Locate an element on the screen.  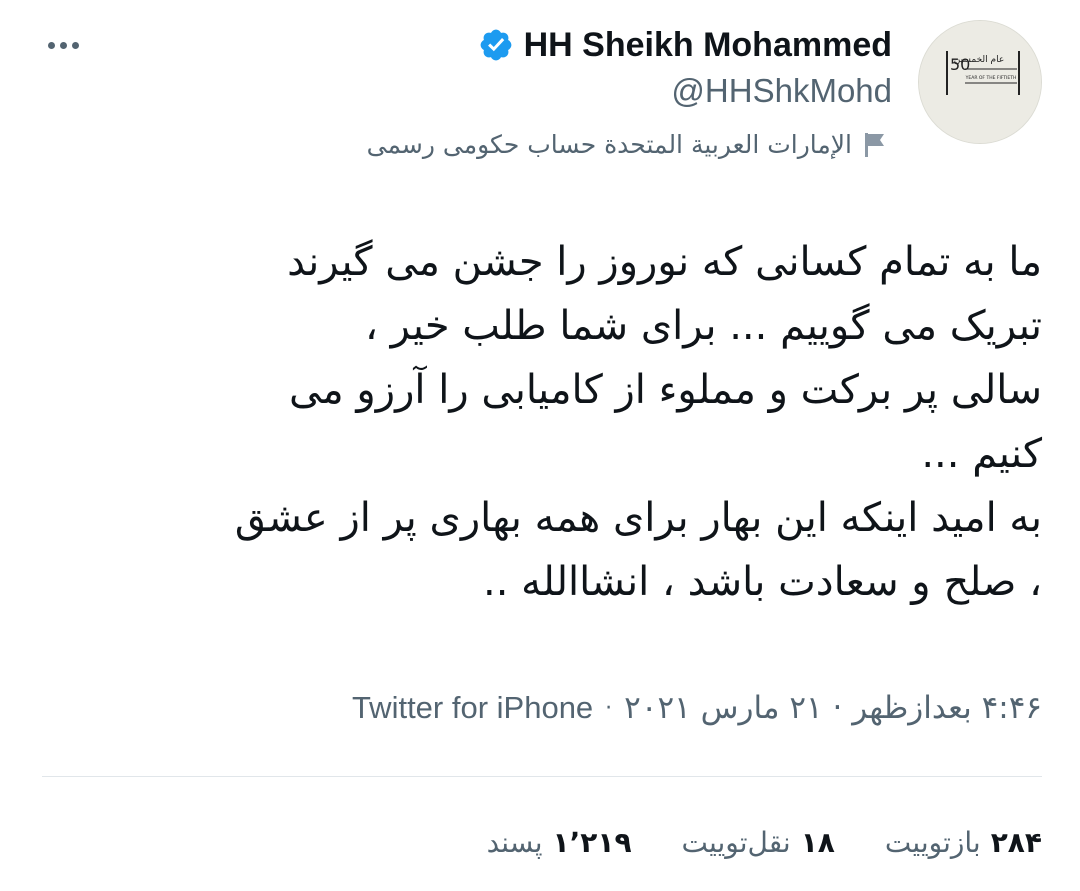
name-row: HH Sheikh Mohammed is located at coordinates (685, 45).